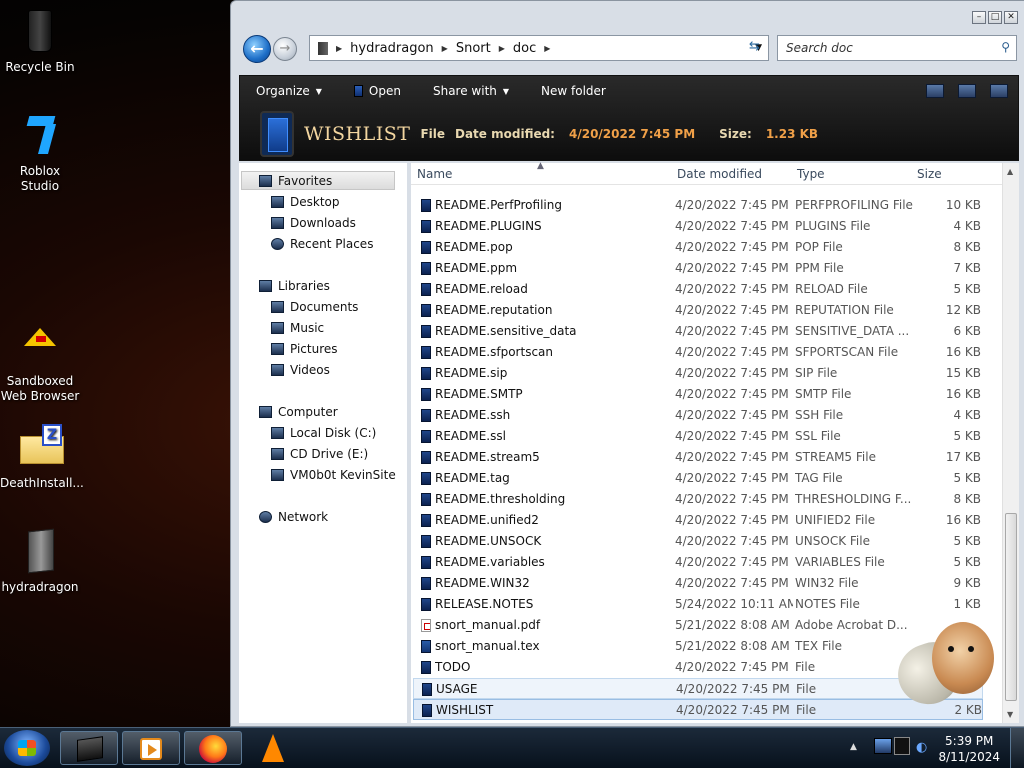  What do you see at coordinates (473, 48) in the screenshot?
I see `breadcrumb-snort: Snort` at bounding box center [473, 48].